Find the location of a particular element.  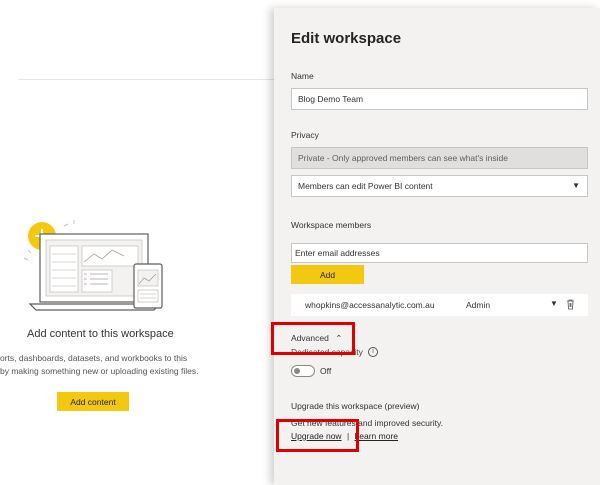

info-icon: i is located at coordinates (373, 352).